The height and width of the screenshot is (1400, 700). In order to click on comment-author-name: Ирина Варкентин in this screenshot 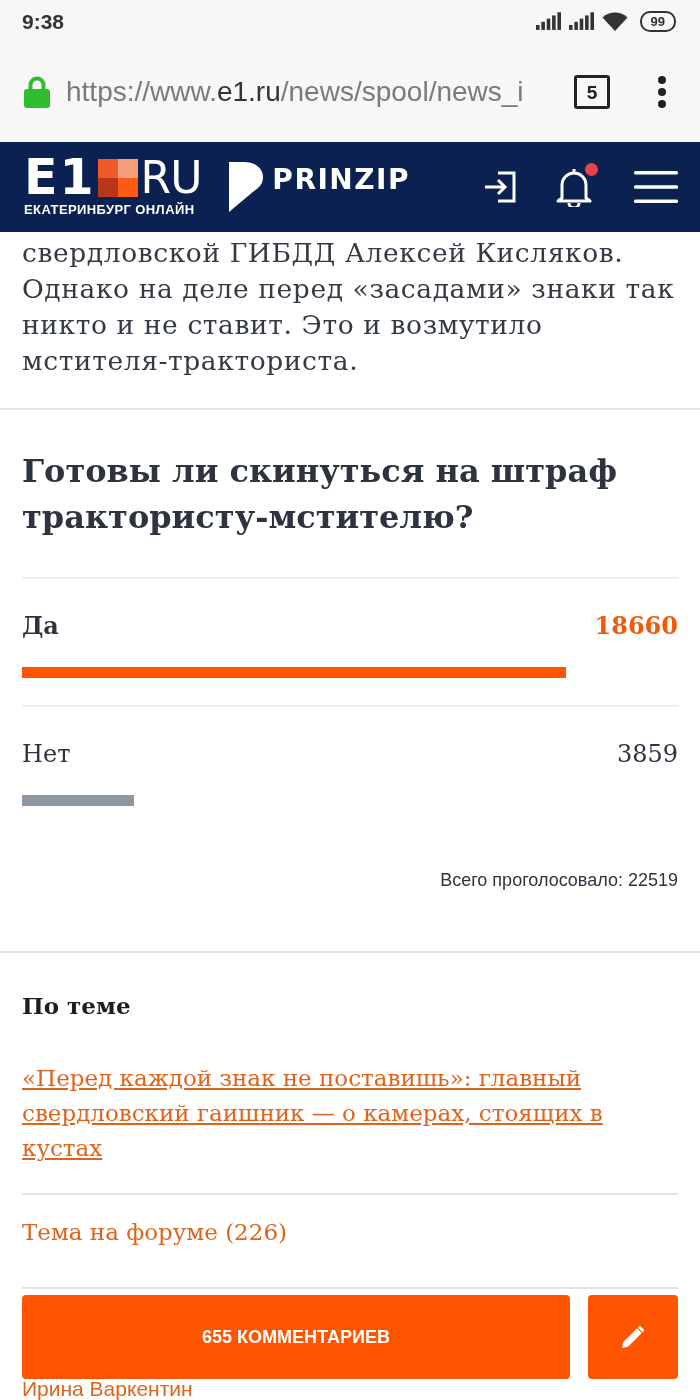, I will do `click(107, 1389)`.